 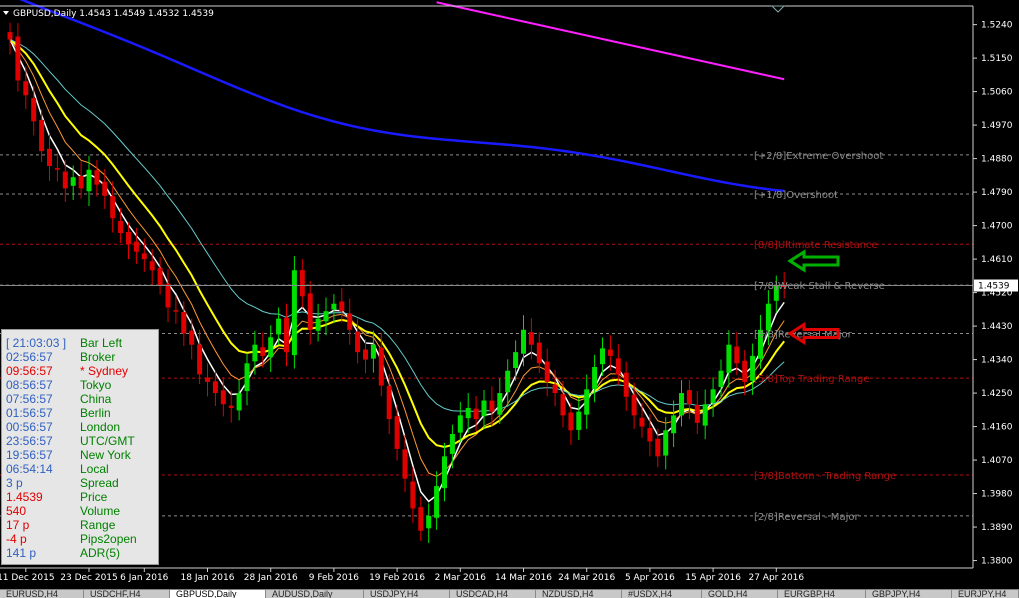 What do you see at coordinates (96, 399) in the screenshot?
I see `info-label: China` at bounding box center [96, 399].